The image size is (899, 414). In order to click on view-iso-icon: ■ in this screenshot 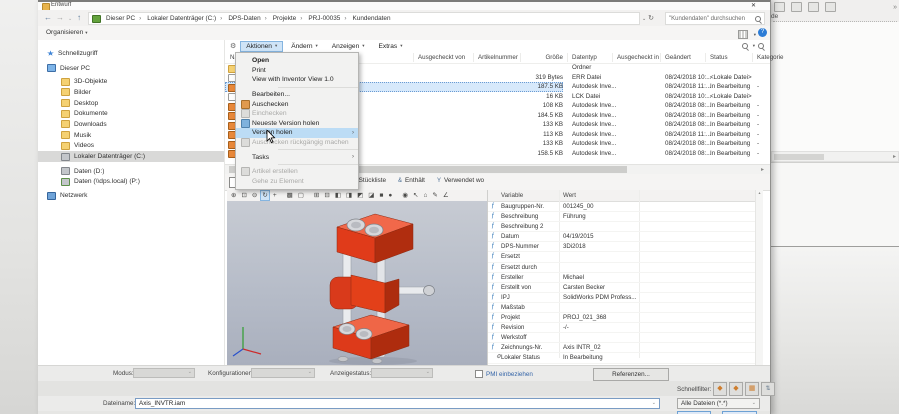, I will do `click(381, 195)`.